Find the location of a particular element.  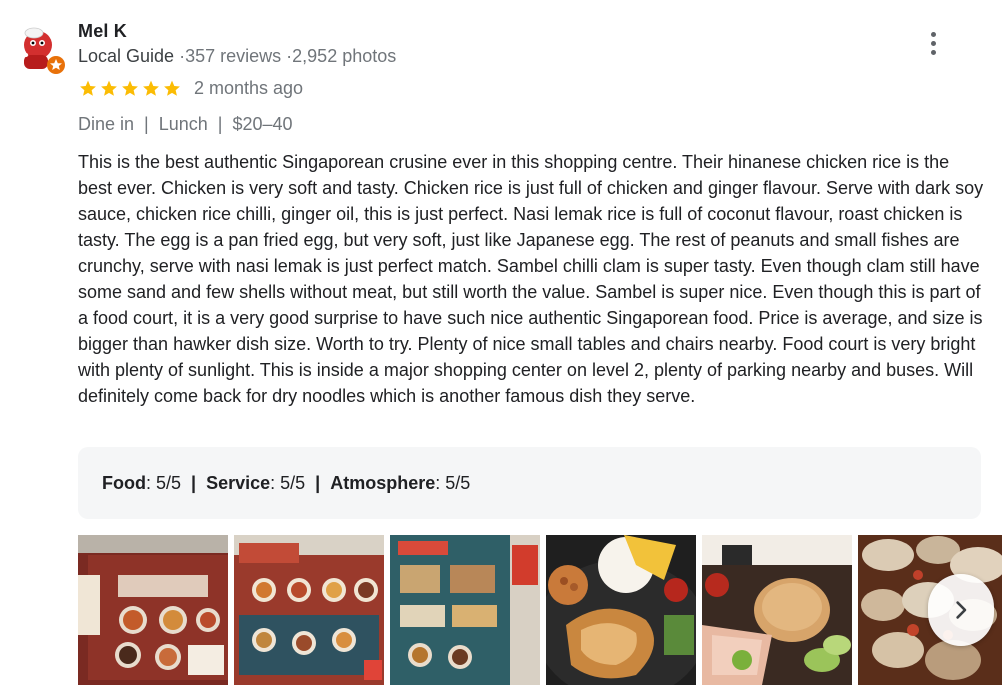

chevron-right-icon is located at coordinates (961, 610).